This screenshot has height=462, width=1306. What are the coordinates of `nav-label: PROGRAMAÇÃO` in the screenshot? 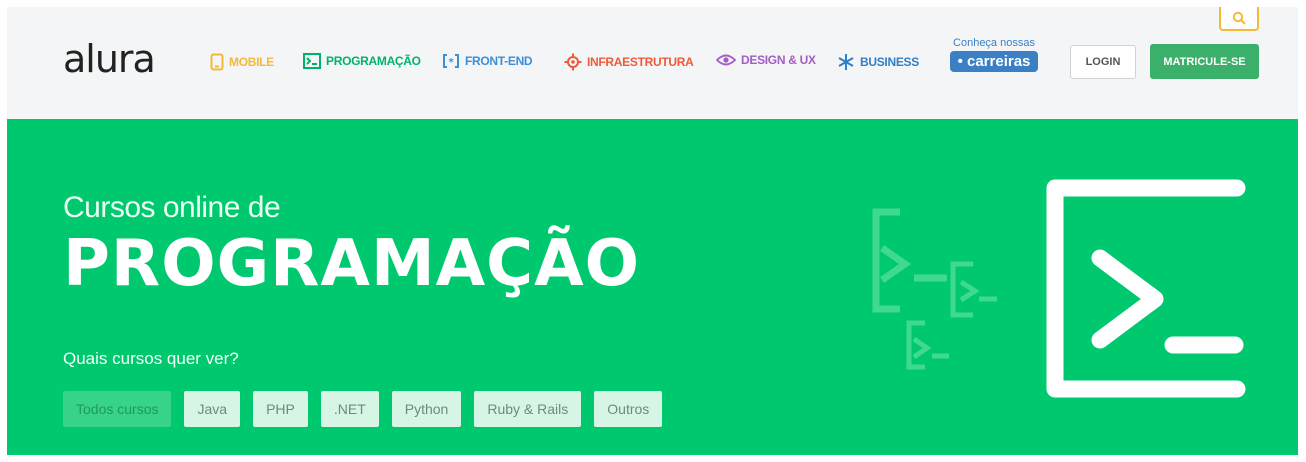 It's located at (373, 61).